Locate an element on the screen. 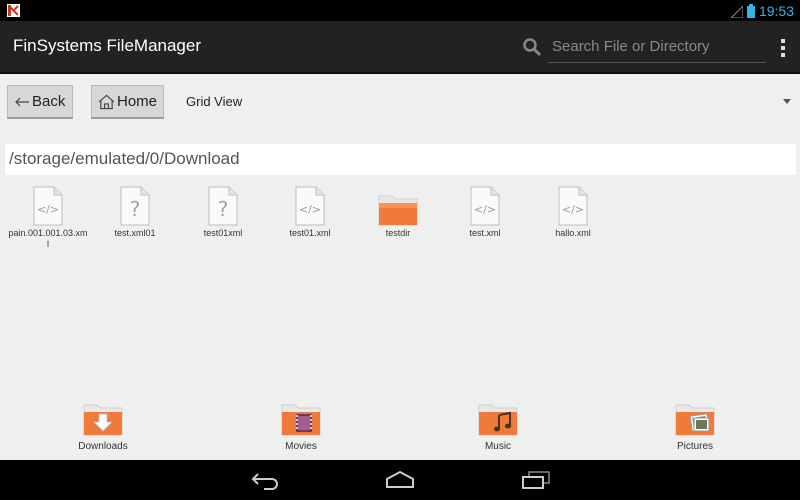  home-button: Home is located at coordinates (127, 102).